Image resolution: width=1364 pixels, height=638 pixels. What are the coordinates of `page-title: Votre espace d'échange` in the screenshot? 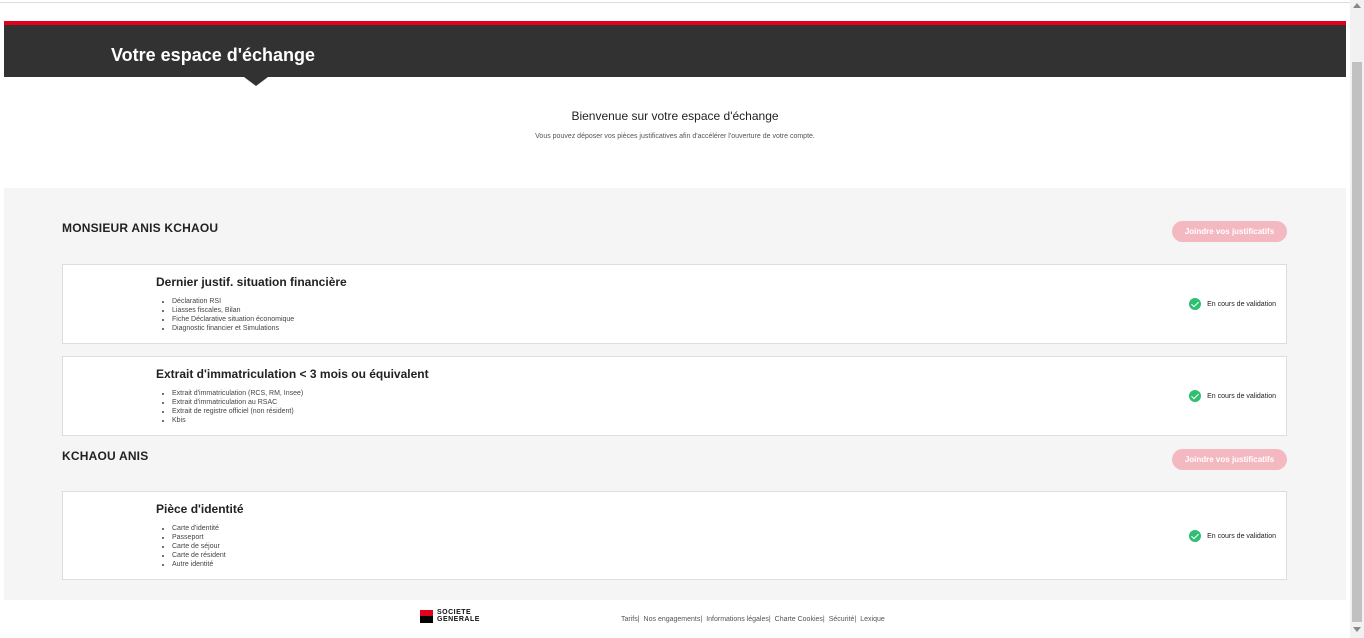 It's located at (213, 55).